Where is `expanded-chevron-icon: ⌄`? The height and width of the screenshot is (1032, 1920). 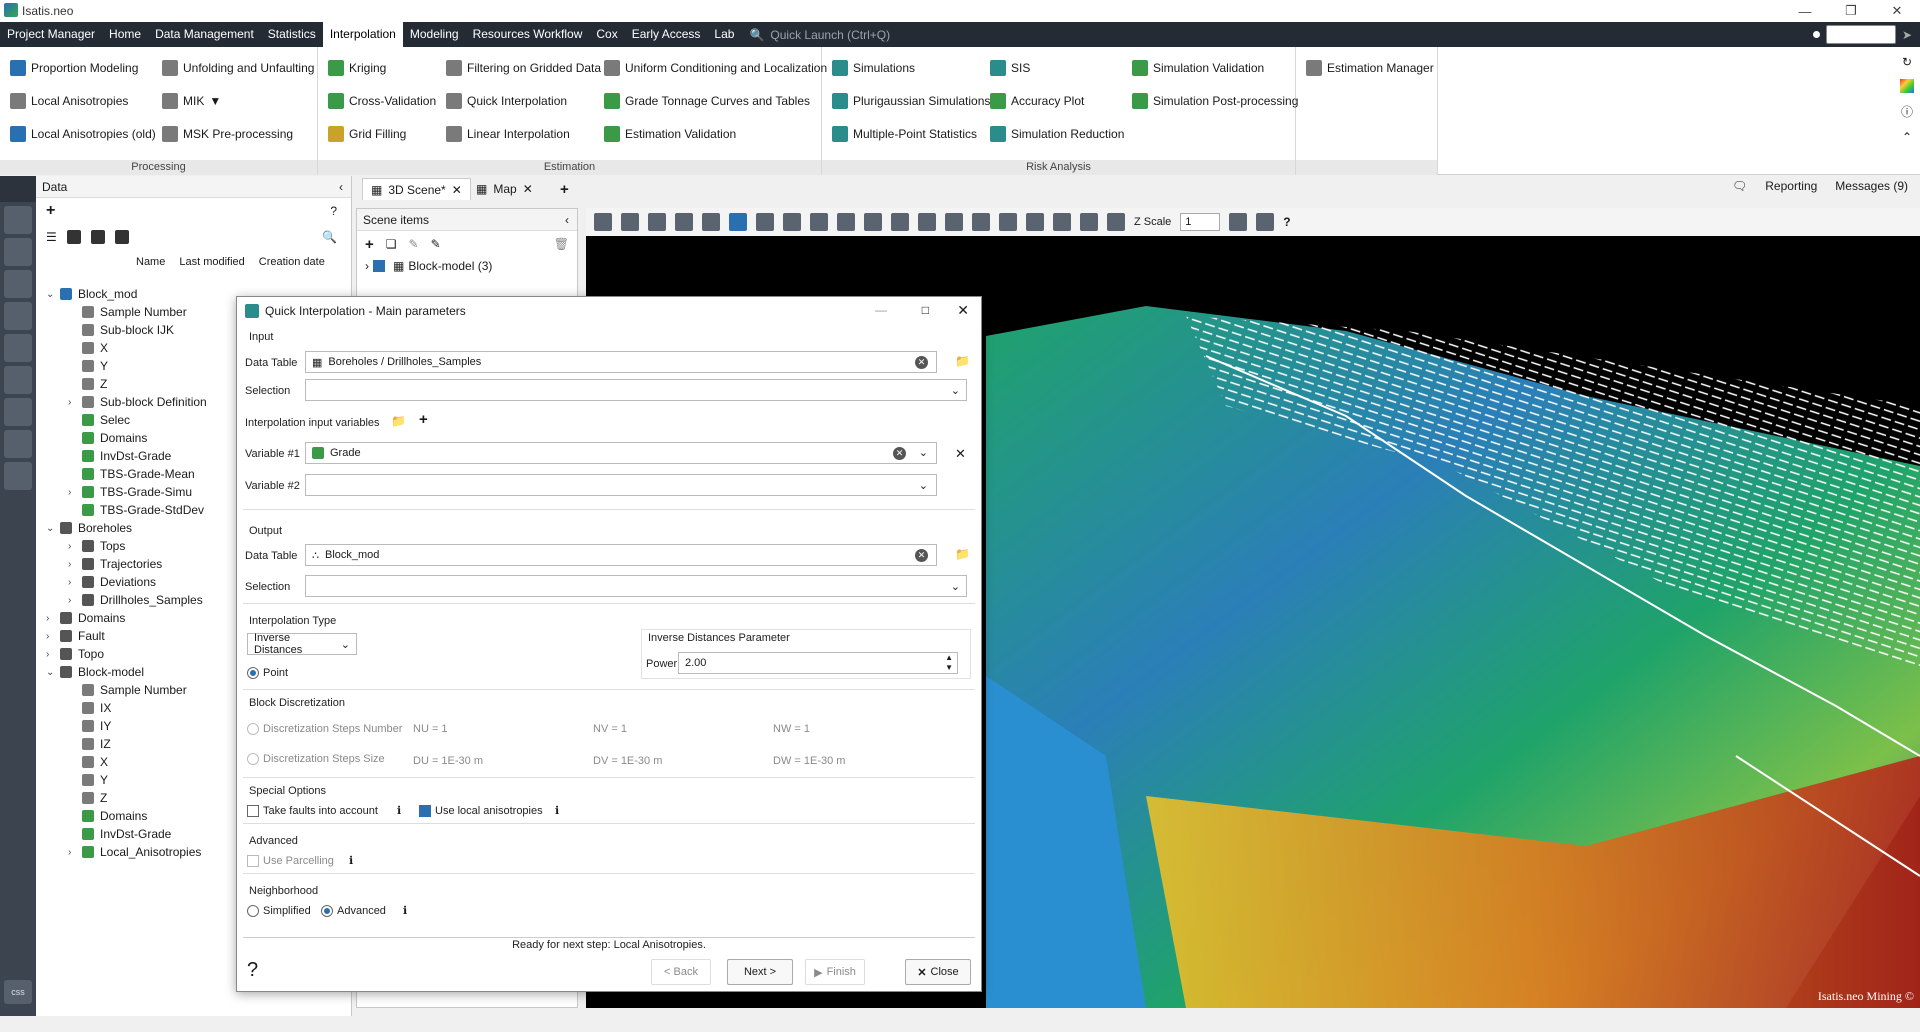
expanded-chevron-icon: ⌄ is located at coordinates (53, 528).